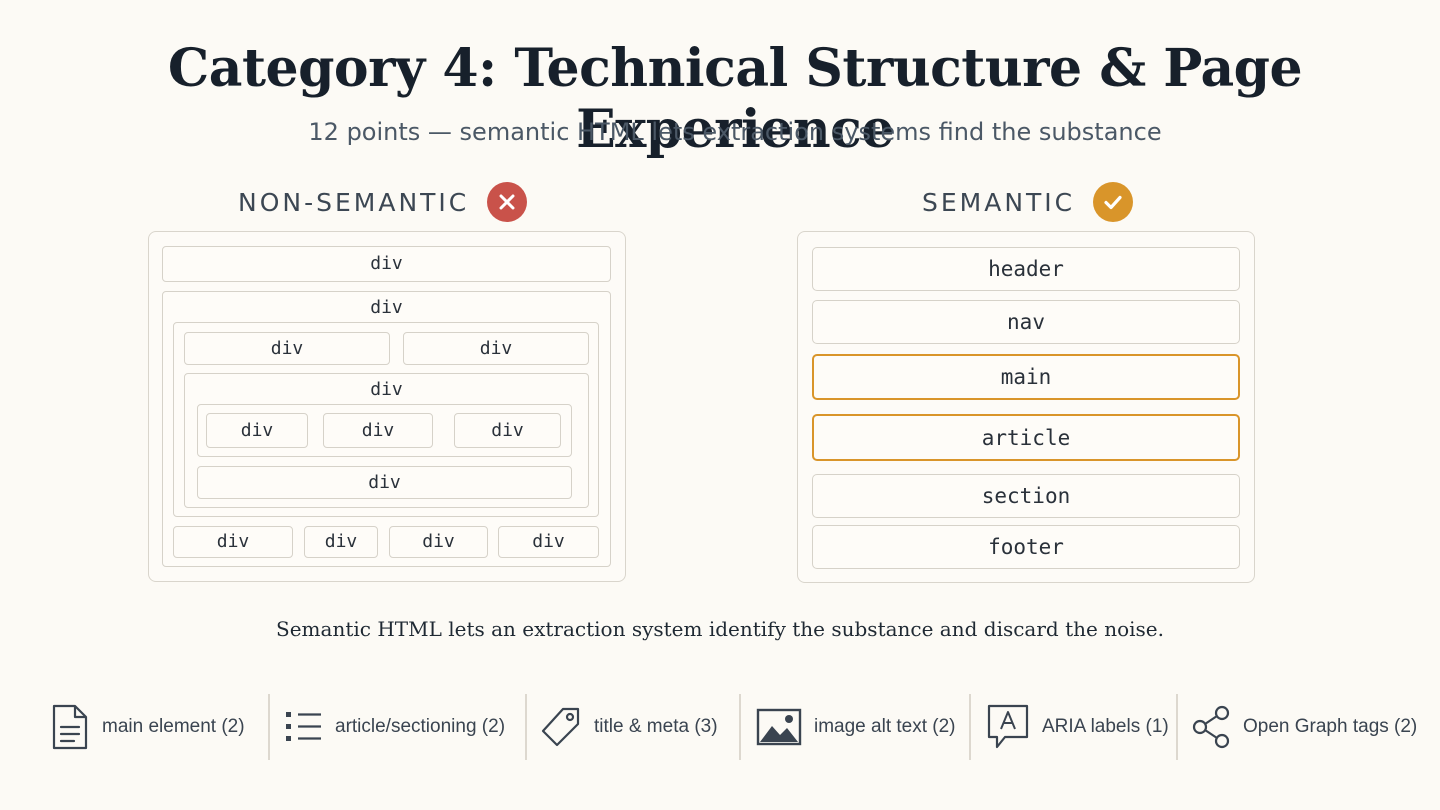 The height and width of the screenshot is (810, 1440). Describe the element at coordinates (560, 727) in the screenshot. I see `tag-icon` at that location.